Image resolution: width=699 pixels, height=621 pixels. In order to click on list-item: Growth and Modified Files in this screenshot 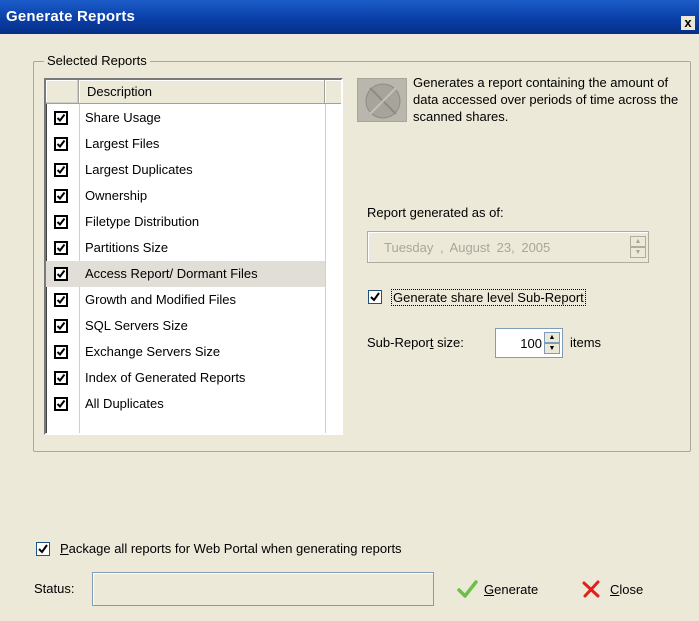, I will do `click(185, 300)`.